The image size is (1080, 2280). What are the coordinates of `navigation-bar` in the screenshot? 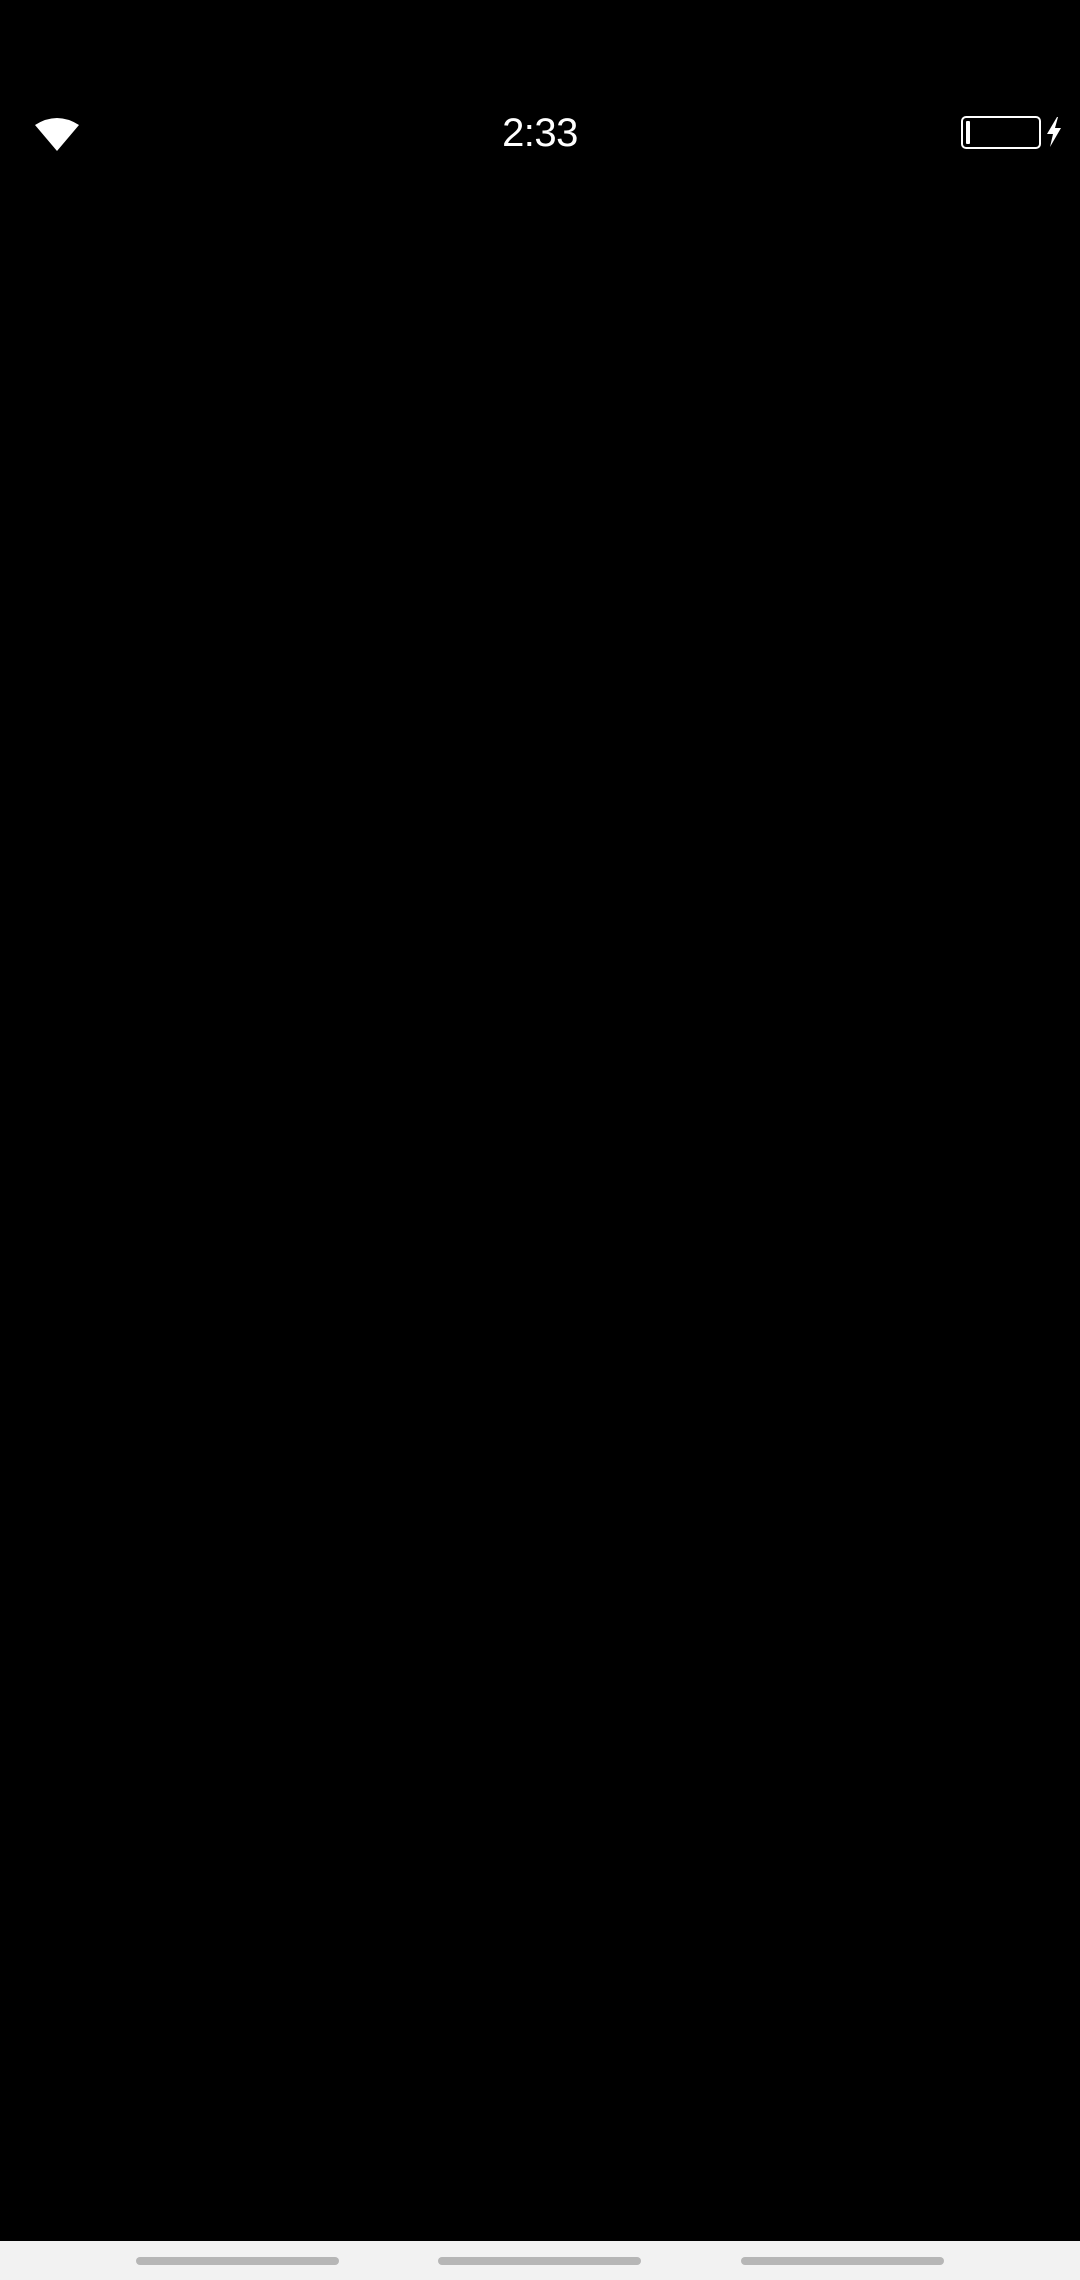 It's located at (540, 2260).